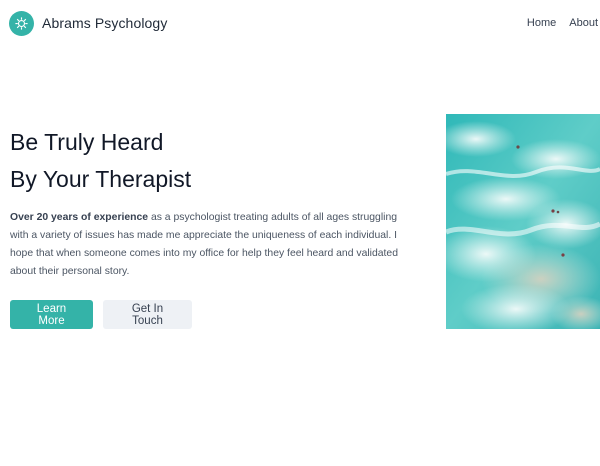 This screenshot has width=600, height=466. Describe the element at coordinates (206, 161) in the screenshot. I see `hero-headline: Be Truly Heard By Your Therapist` at that location.